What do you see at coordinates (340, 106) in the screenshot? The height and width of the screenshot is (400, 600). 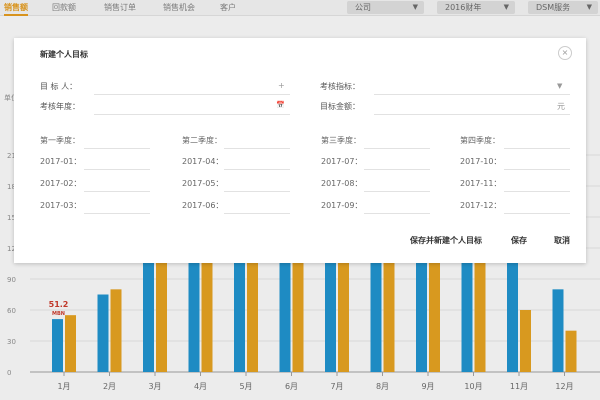 I see `target-amount-label: 目标金额：` at bounding box center [340, 106].